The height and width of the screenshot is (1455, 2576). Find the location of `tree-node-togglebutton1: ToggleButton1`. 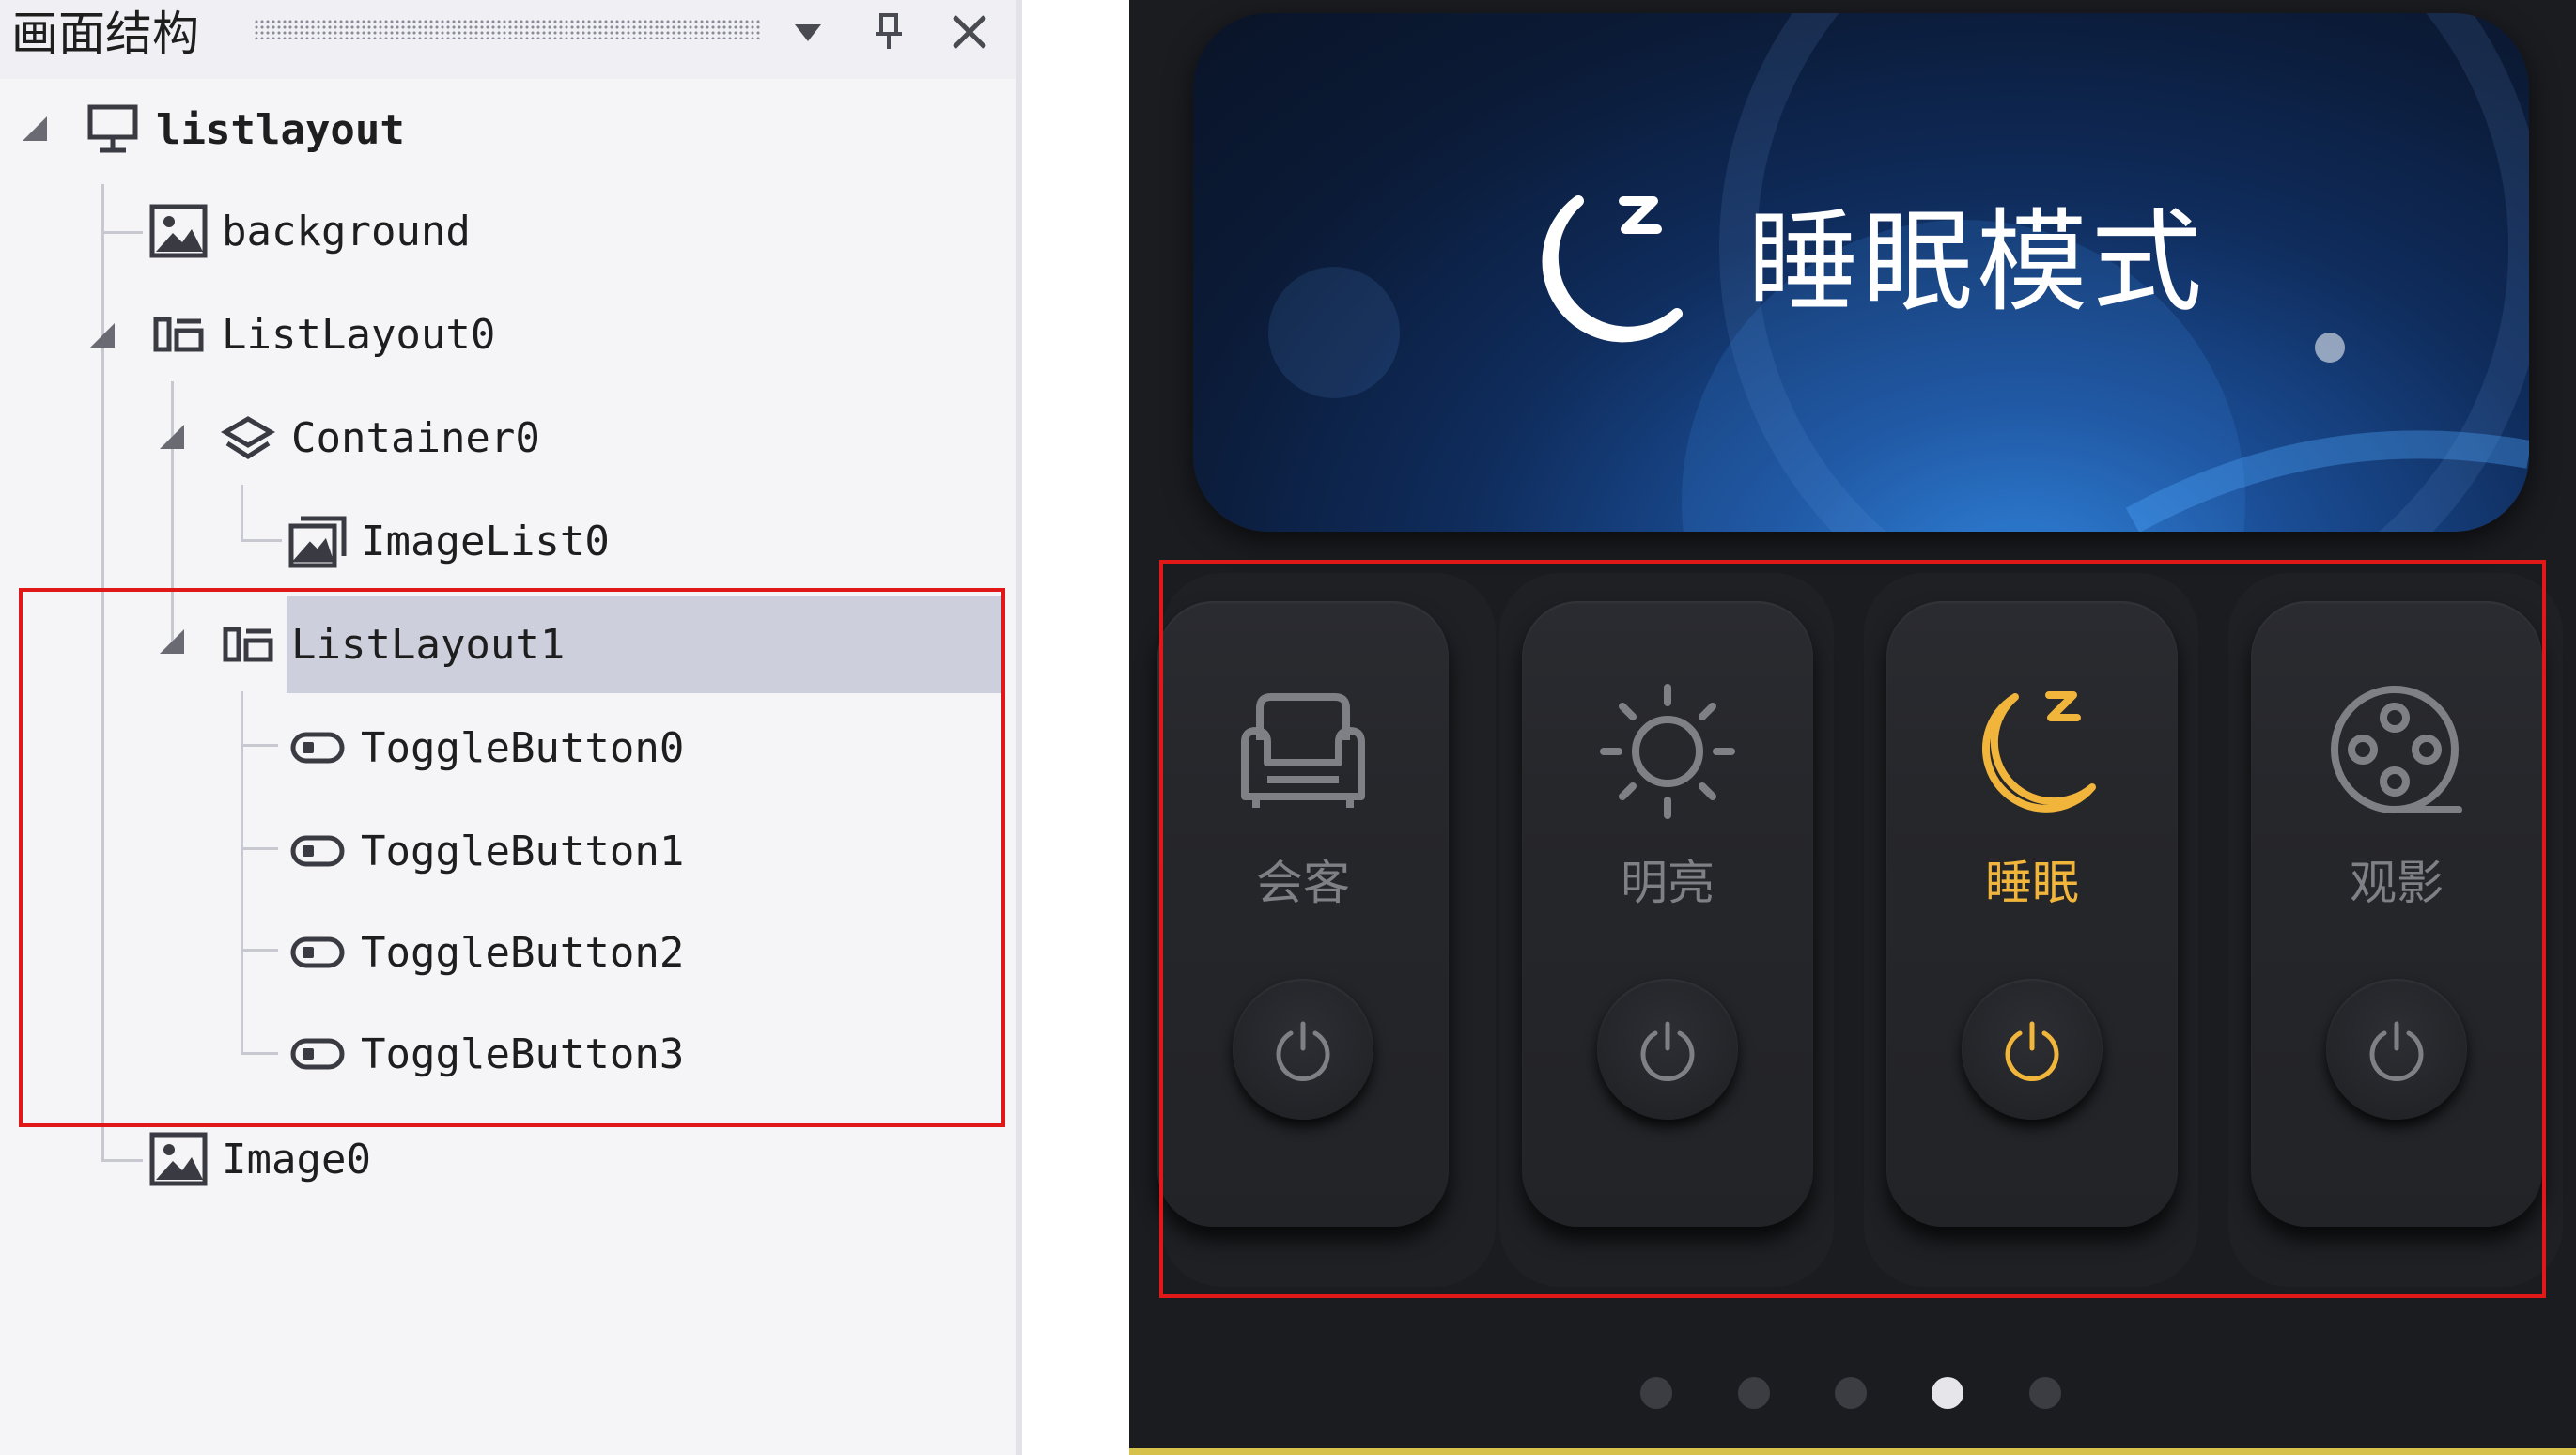

tree-node-togglebutton1: ToggleButton1 is located at coordinates (485, 851).